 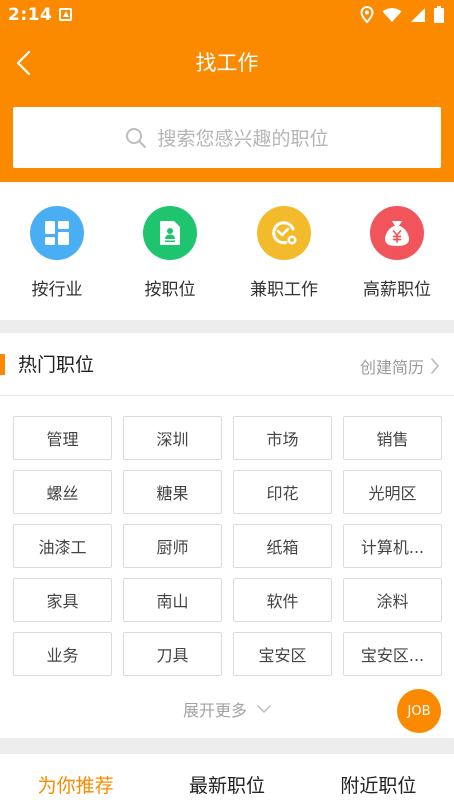 What do you see at coordinates (392, 600) in the screenshot?
I see `job-tag: 涂料` at bounding box center [392, 600].